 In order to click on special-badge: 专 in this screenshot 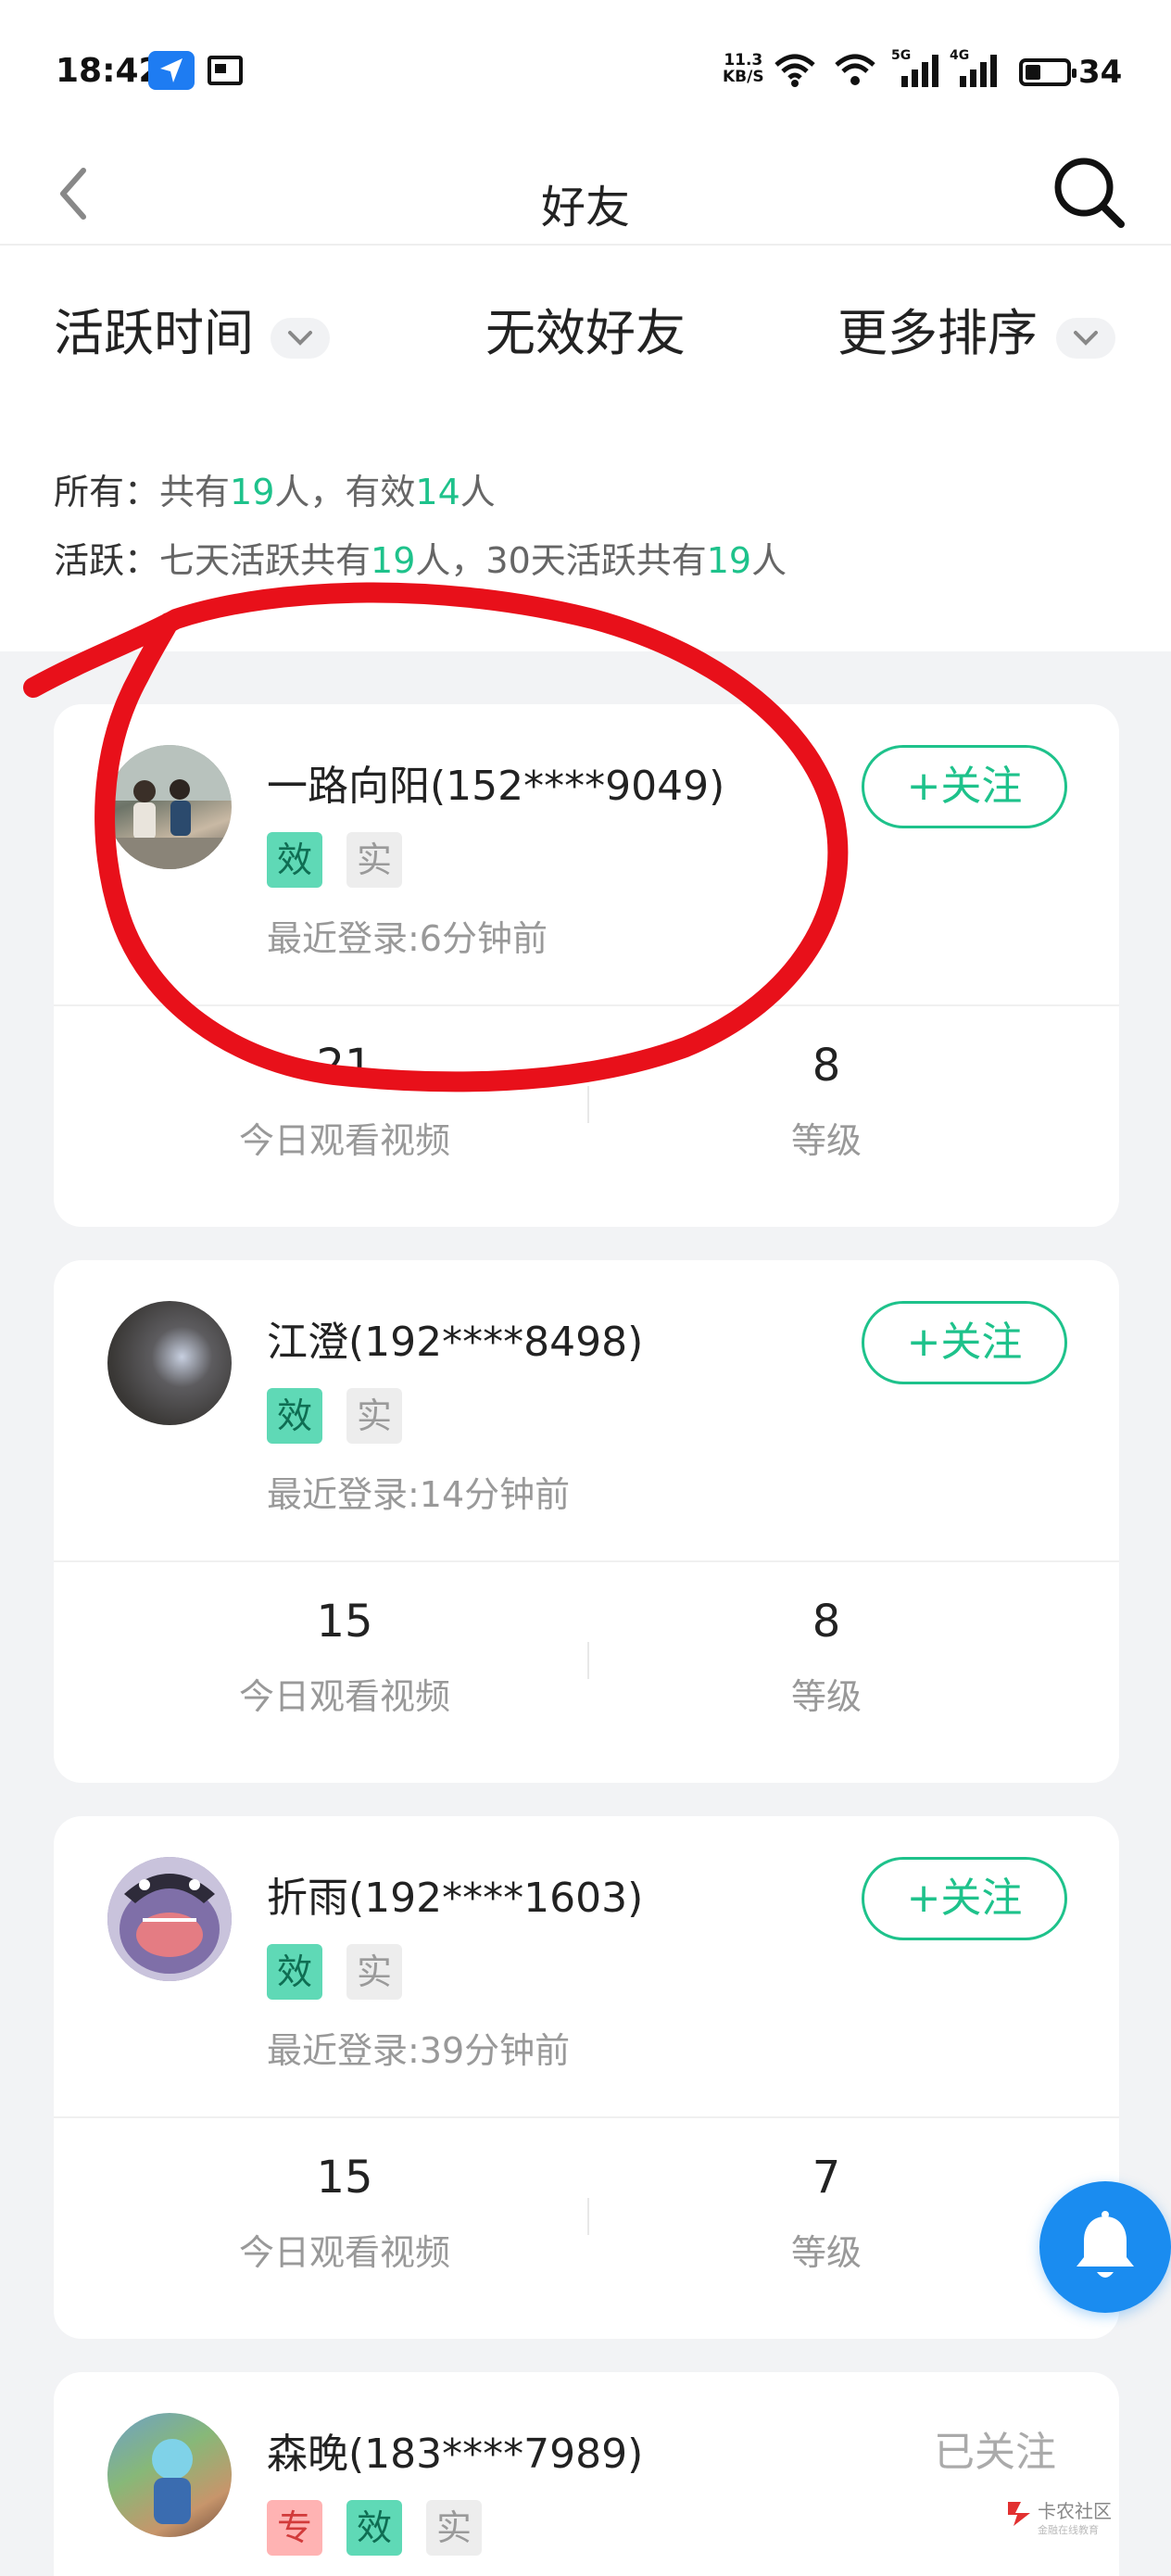, I will do `click(294, 2528)`.